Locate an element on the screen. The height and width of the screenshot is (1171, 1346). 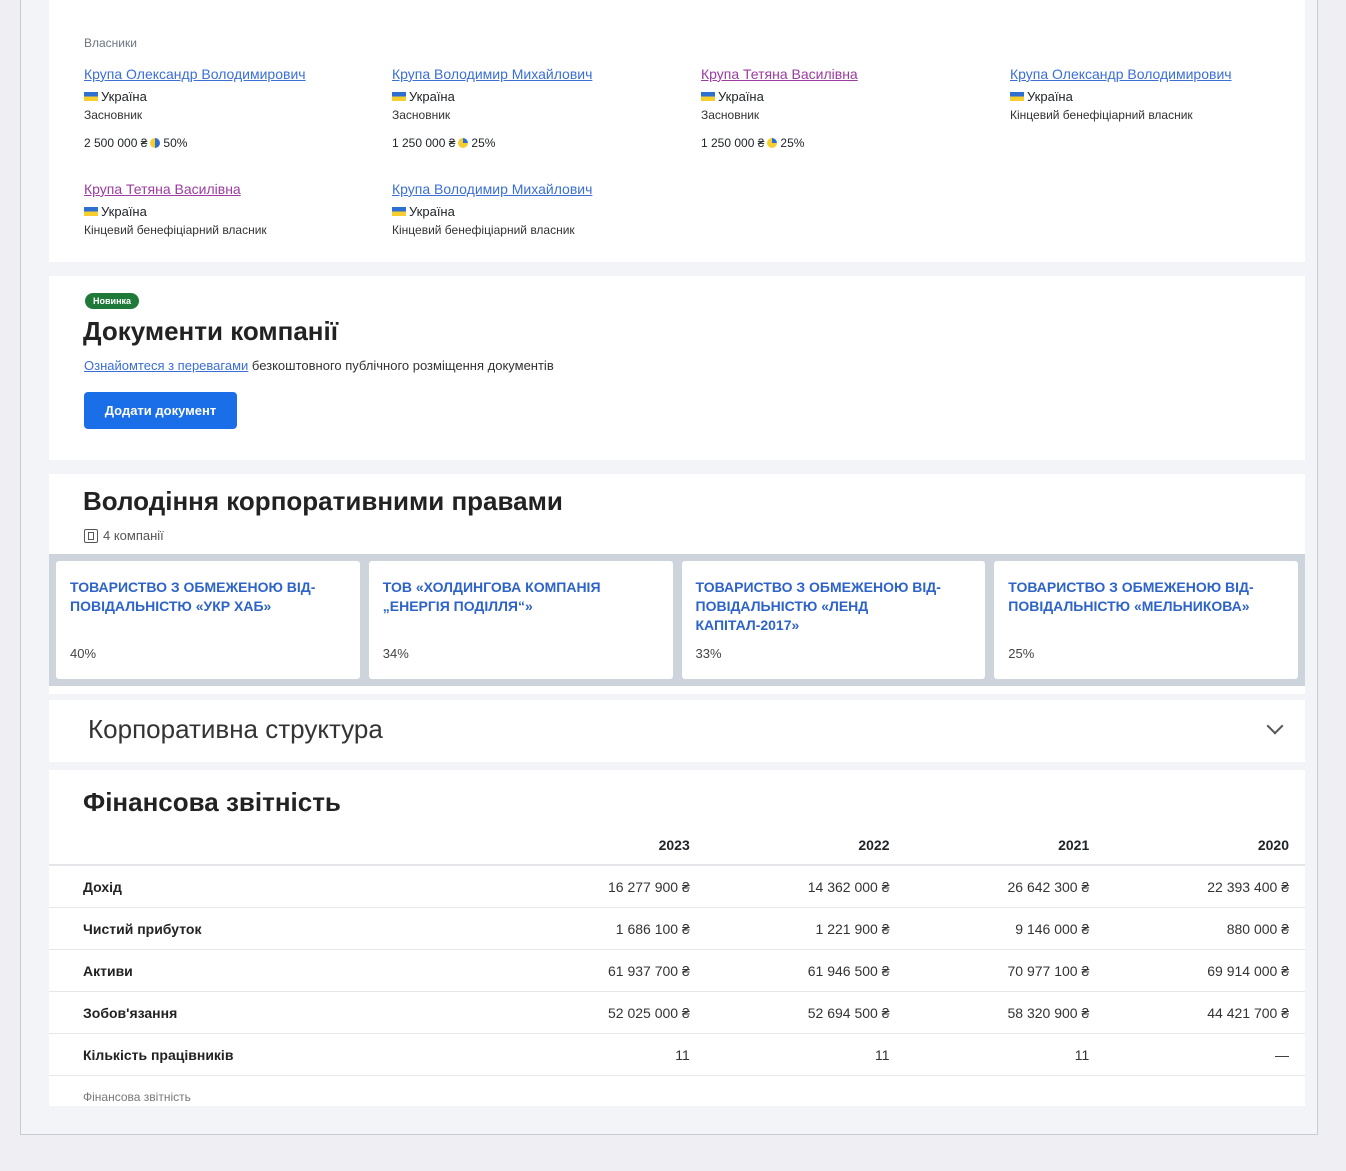
year-header: 2022 is located at coordinates (805, 846).